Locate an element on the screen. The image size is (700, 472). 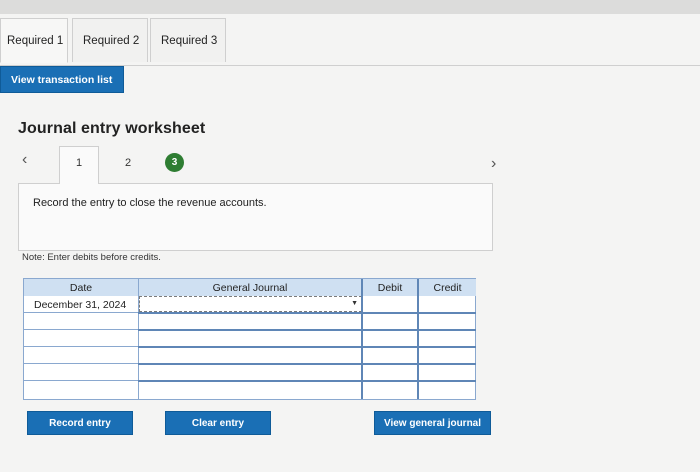
step-tab-1: 1 is located at coordinates (79, 165).